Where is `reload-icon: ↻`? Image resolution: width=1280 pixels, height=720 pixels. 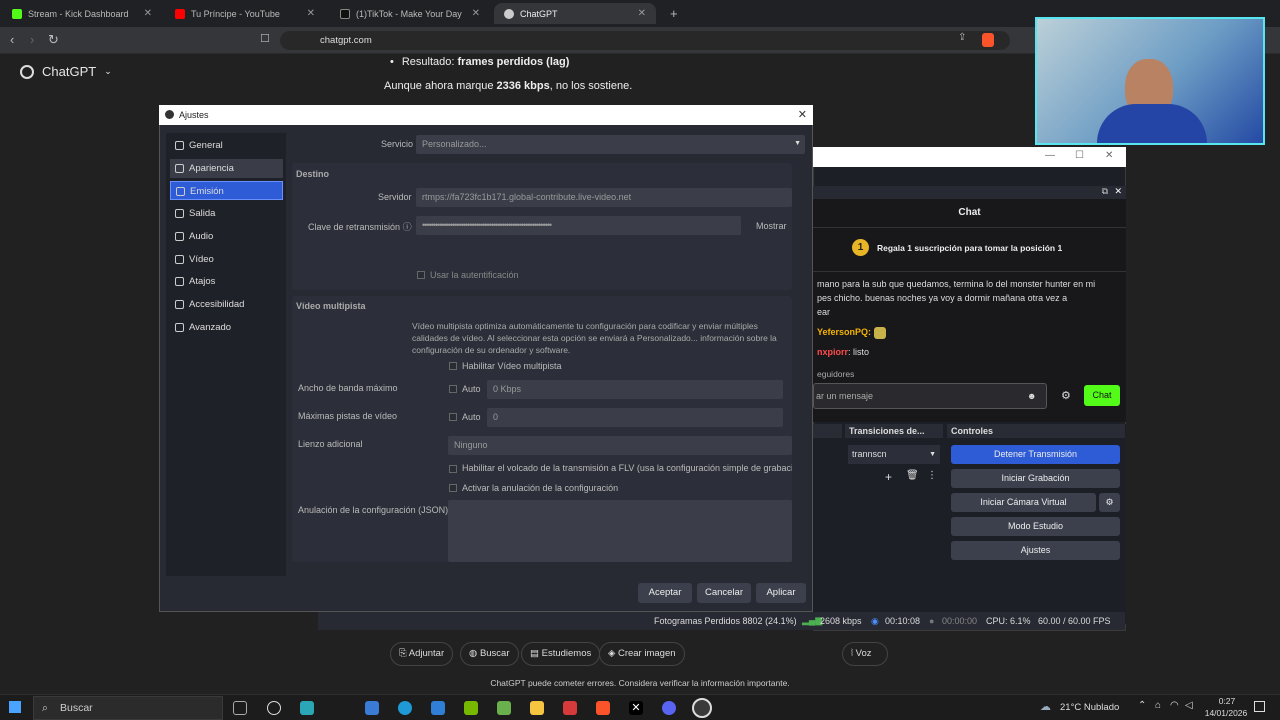 reload-icon: ↻ is located at coordinates (53, 40).